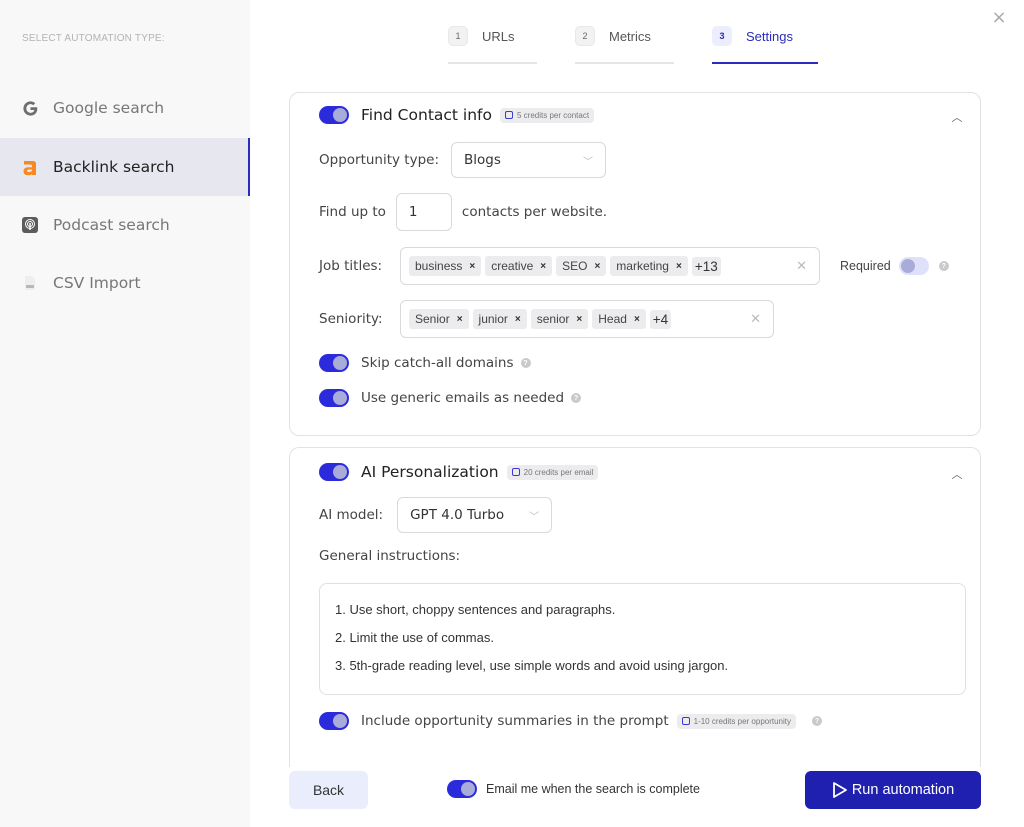 The image size is (1024, 827). Describe the element at coordinates (423, 212) in the screenshot. I see `contacts-per-website-input: 1` at that location.